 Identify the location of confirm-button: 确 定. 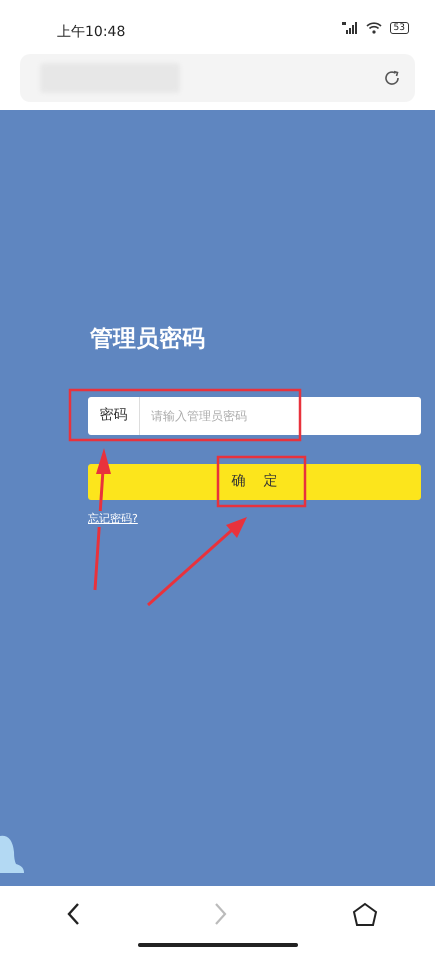
(254, 482).